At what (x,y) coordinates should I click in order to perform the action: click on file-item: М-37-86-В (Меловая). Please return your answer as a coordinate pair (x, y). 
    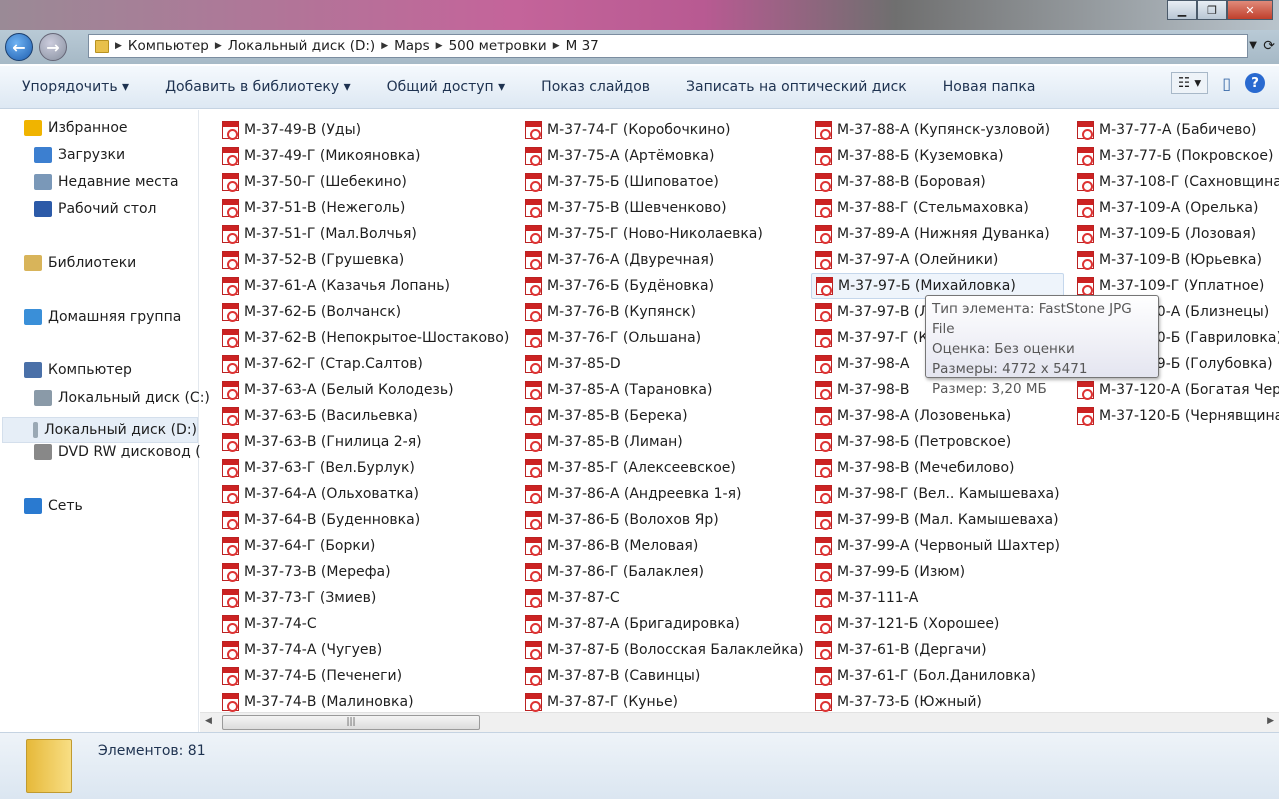
    Looking at the image, I should click on (664, 546).